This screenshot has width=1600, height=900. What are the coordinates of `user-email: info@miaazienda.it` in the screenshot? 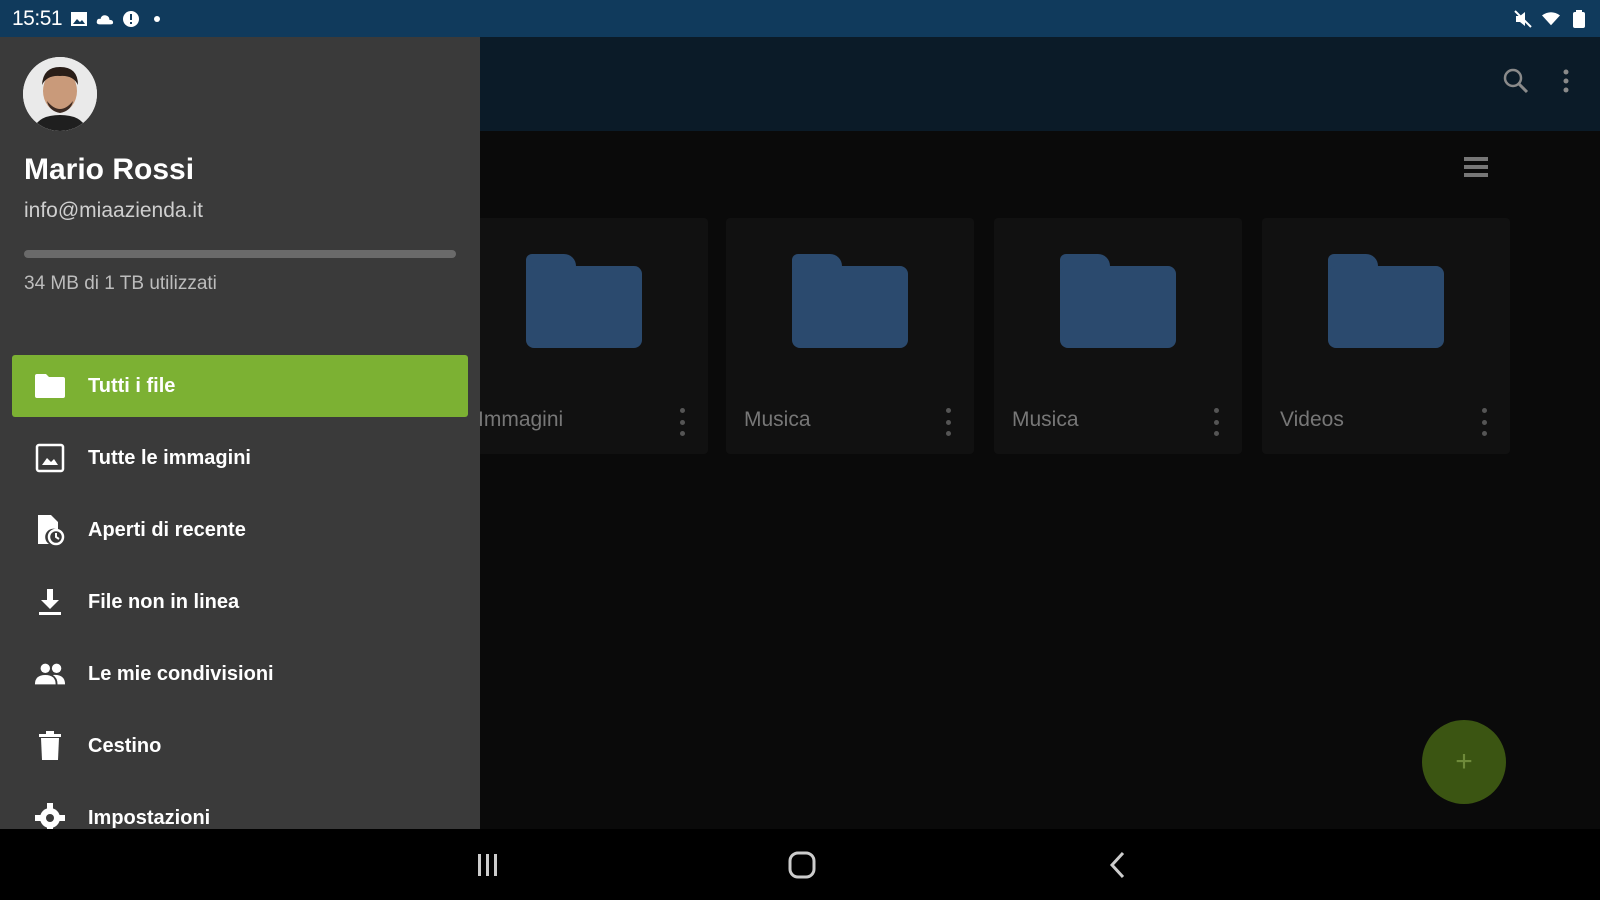 It's located at (113, 210).